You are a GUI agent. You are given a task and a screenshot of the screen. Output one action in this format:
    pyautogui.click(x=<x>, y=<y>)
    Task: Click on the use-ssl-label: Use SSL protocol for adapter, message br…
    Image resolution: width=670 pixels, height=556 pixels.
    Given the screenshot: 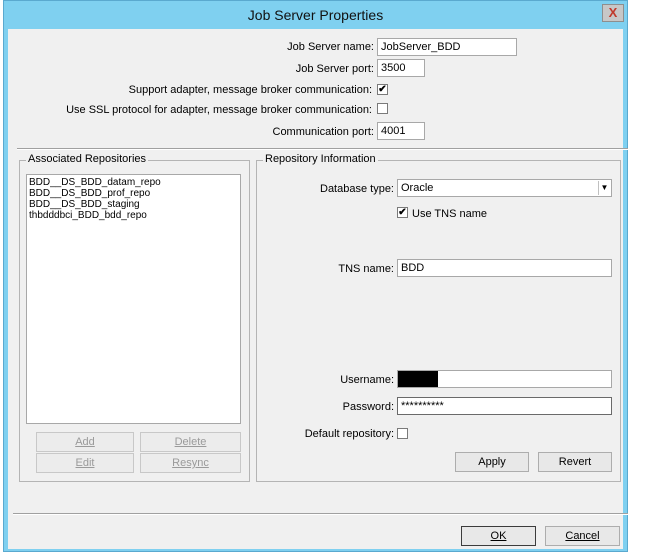 What is the action you would take?
    pyautogui.click(x=219, y=110)
    